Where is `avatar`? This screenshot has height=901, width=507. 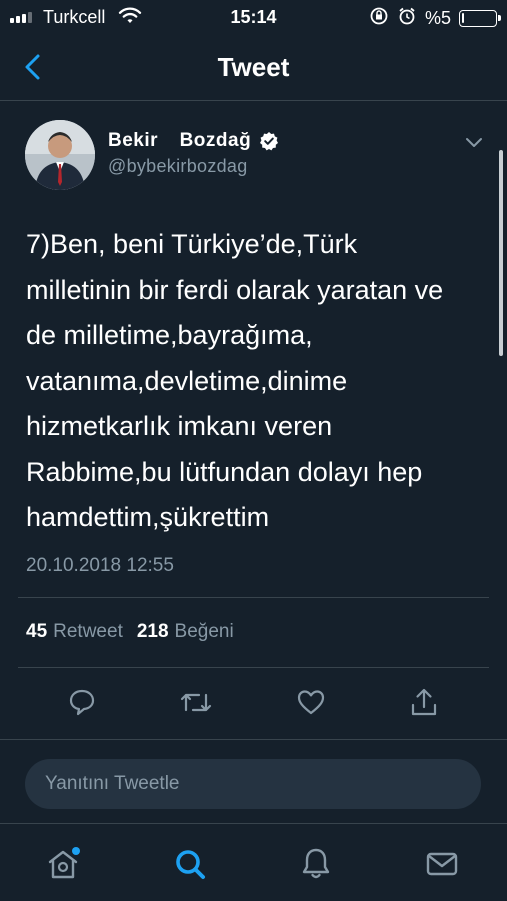 avatar is located at coordinates (60, 155).